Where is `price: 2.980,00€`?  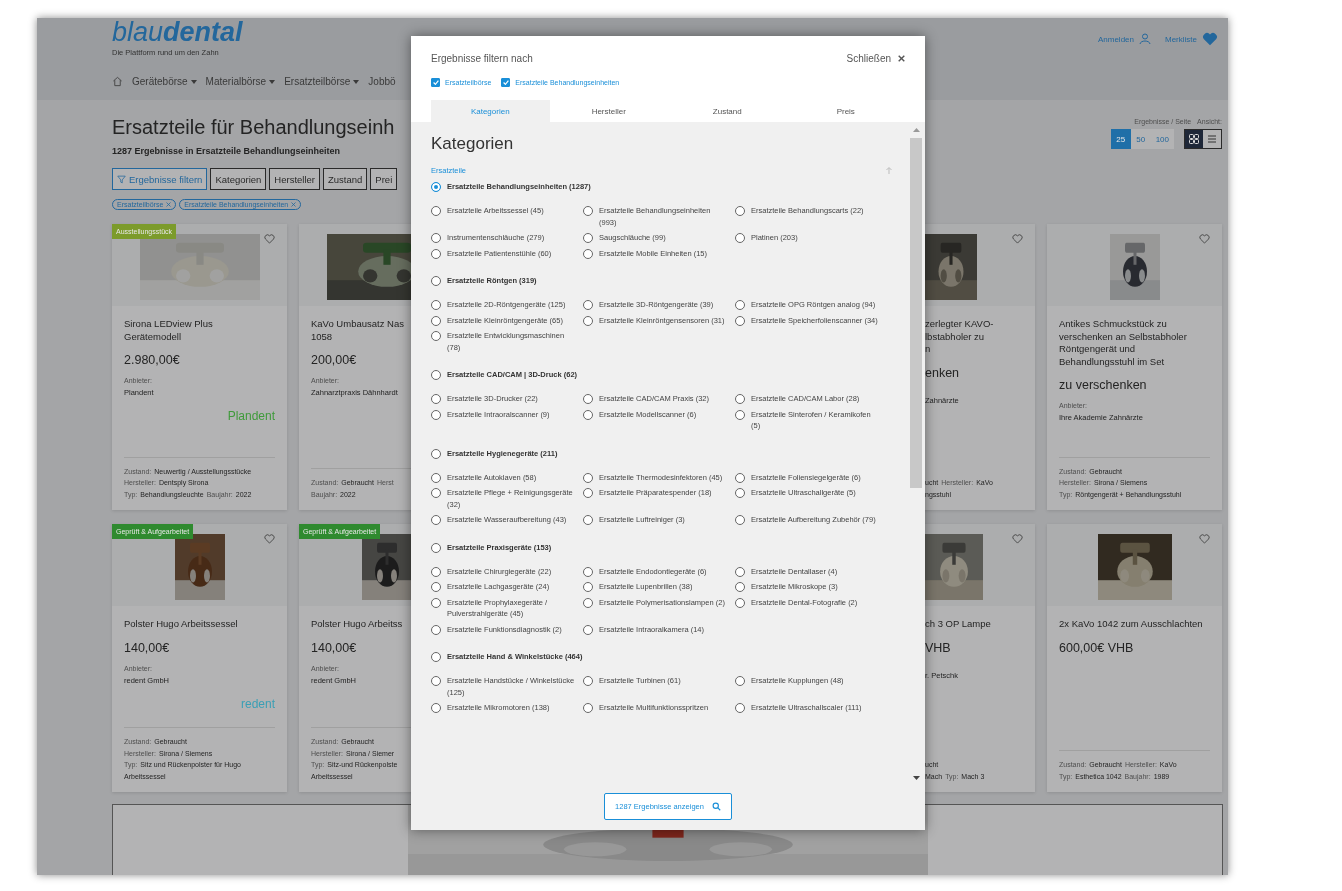 price: 2.980,00€ is located at coordinates (152, 360).